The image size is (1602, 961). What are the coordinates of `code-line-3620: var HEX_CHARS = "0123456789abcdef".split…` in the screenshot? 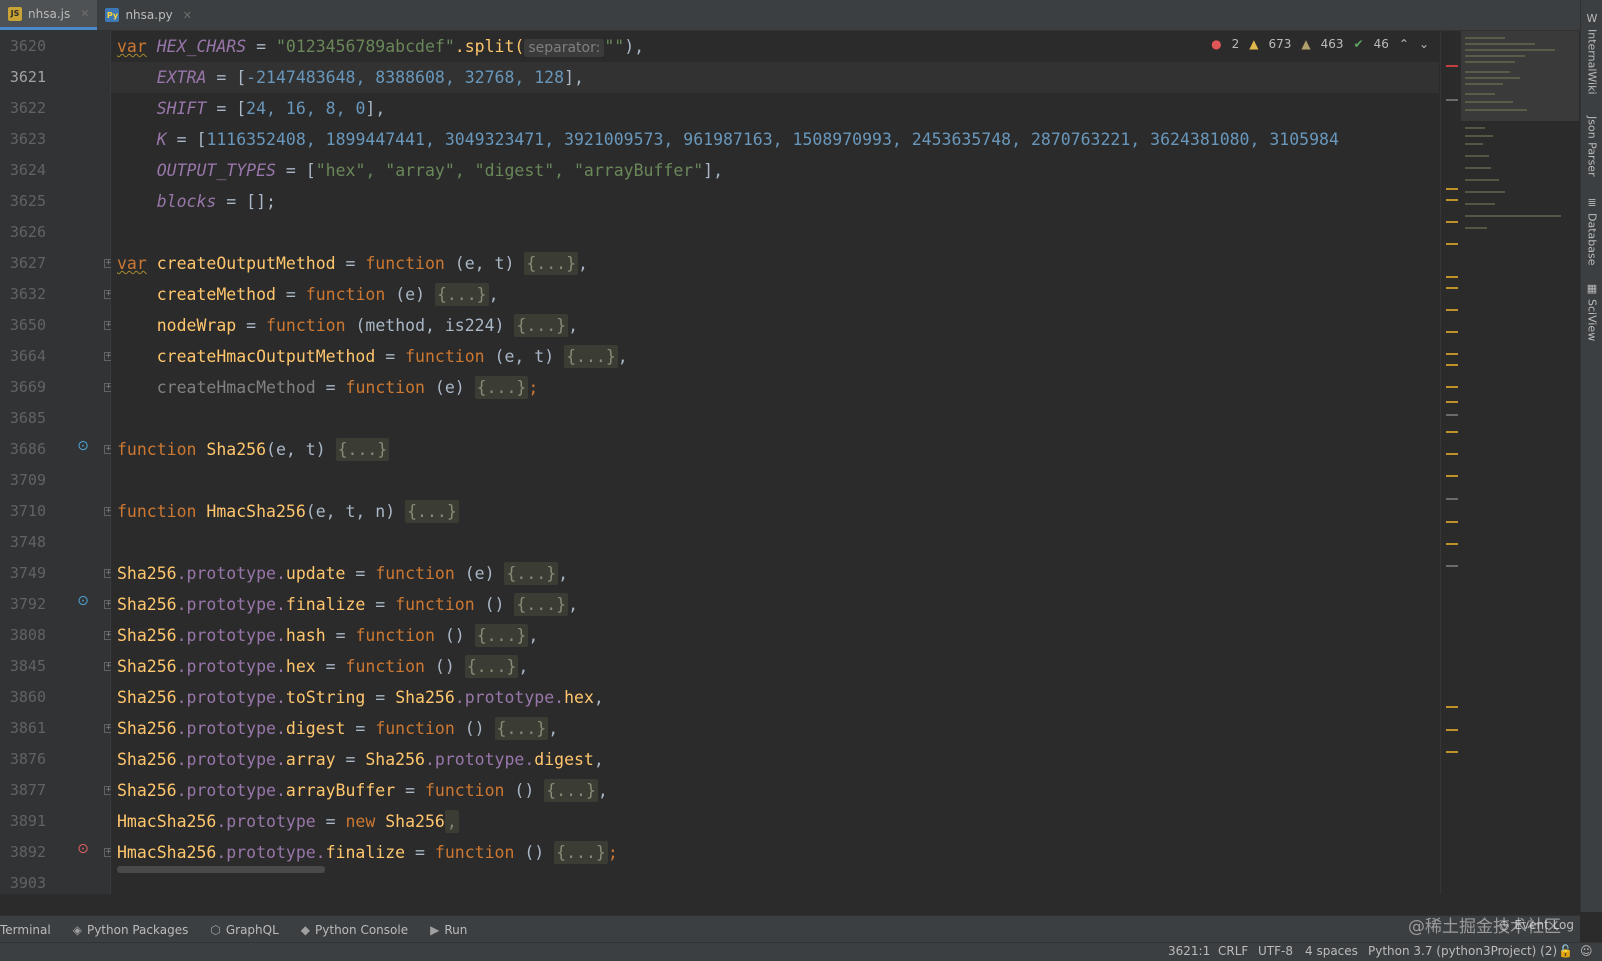 It's located at (380, 46).